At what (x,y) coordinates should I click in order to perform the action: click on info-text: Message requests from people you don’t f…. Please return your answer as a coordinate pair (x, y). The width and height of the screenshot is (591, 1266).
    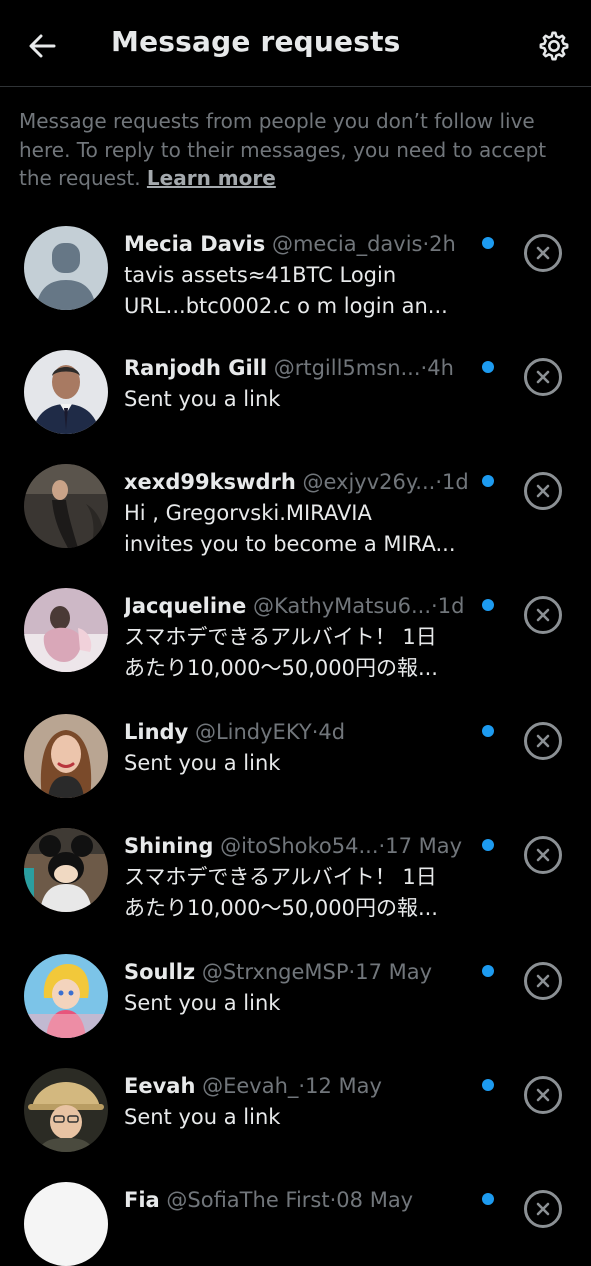
    Looking at the image, I should click on (299, 150).